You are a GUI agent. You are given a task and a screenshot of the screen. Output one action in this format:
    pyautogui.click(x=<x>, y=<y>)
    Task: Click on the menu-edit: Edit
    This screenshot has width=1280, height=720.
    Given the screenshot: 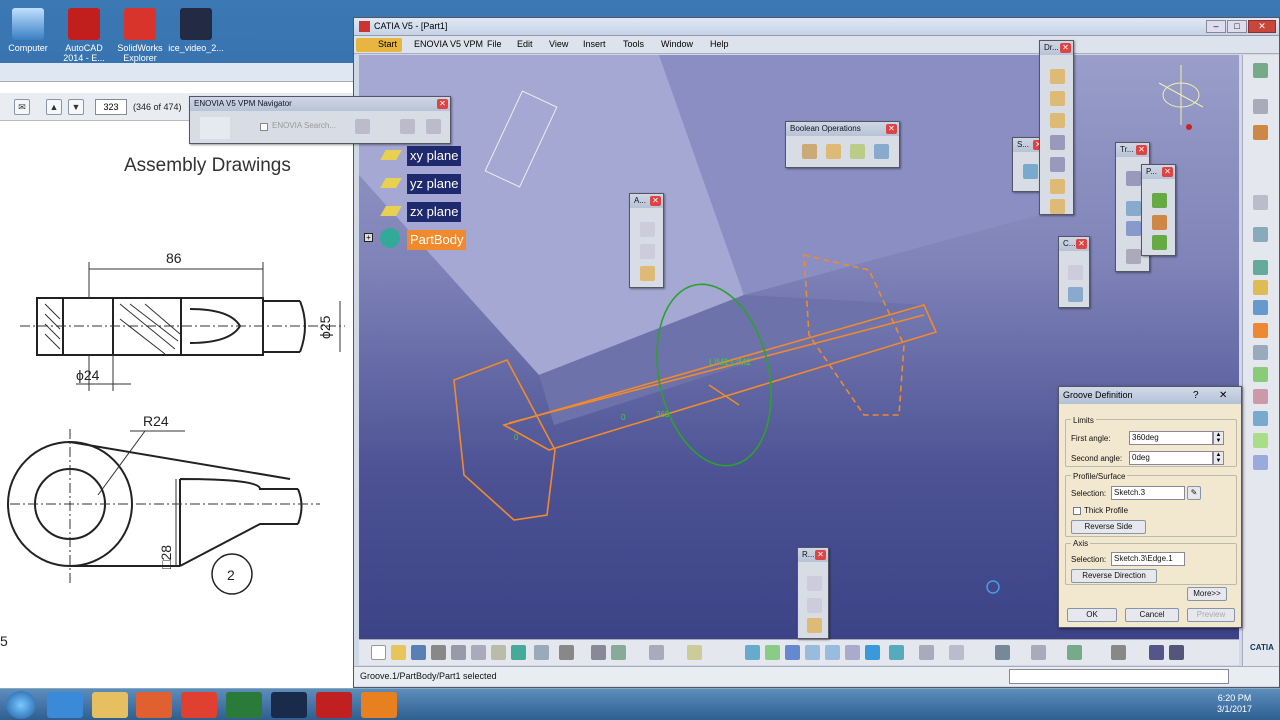 What is the action you would take?
    pyautogui.click(x=525, y=44)
    